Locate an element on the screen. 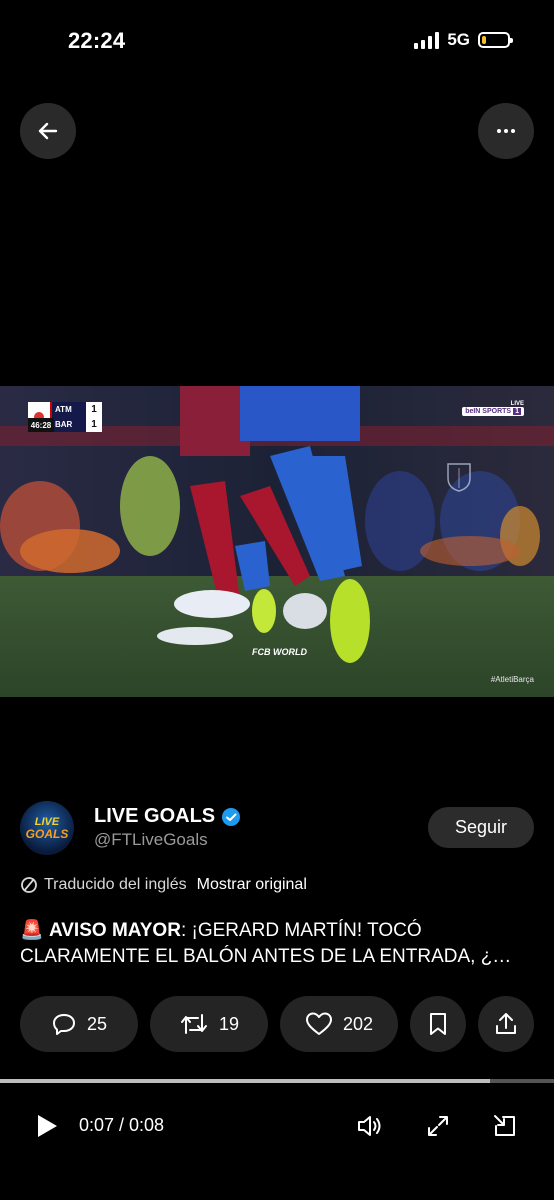 The width and height of the screenshot is (554, 1200). avatar-text-line2: GOALS is located at coordinates (47, 833).